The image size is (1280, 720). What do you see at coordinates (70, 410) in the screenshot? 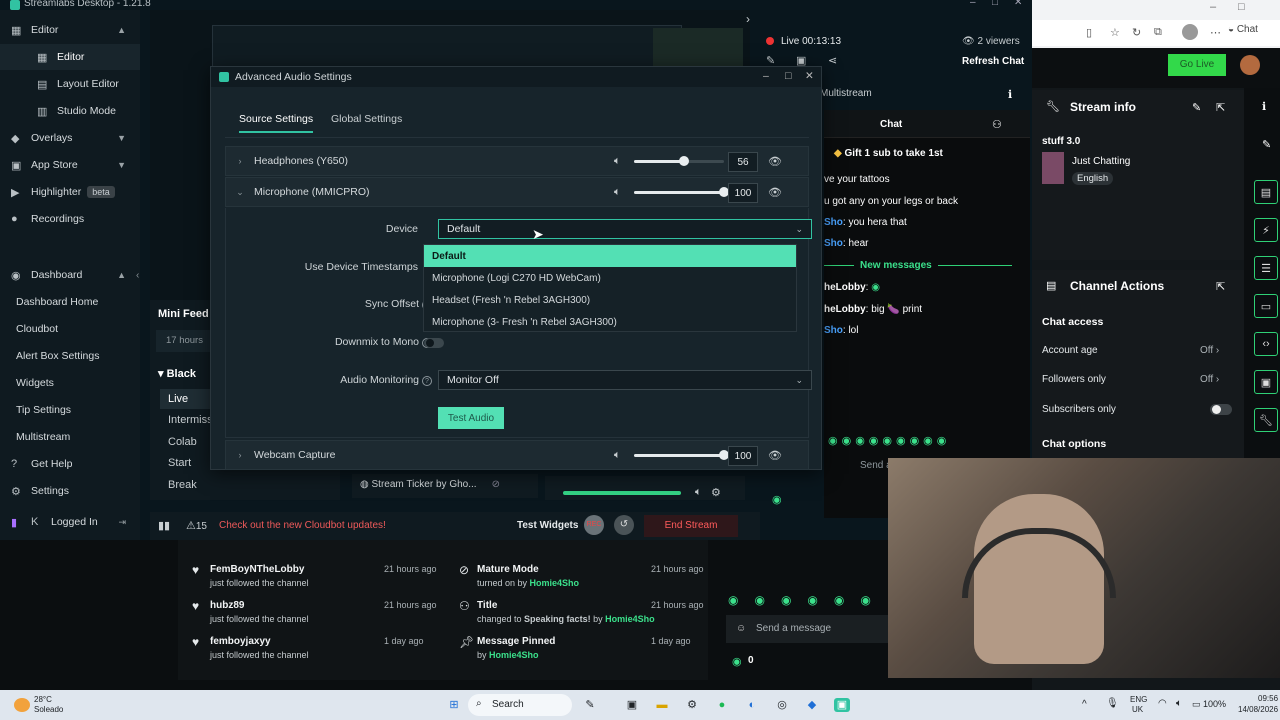
I see `nav-tip-settings: Tip Settings` at bounding box center [70, 410].